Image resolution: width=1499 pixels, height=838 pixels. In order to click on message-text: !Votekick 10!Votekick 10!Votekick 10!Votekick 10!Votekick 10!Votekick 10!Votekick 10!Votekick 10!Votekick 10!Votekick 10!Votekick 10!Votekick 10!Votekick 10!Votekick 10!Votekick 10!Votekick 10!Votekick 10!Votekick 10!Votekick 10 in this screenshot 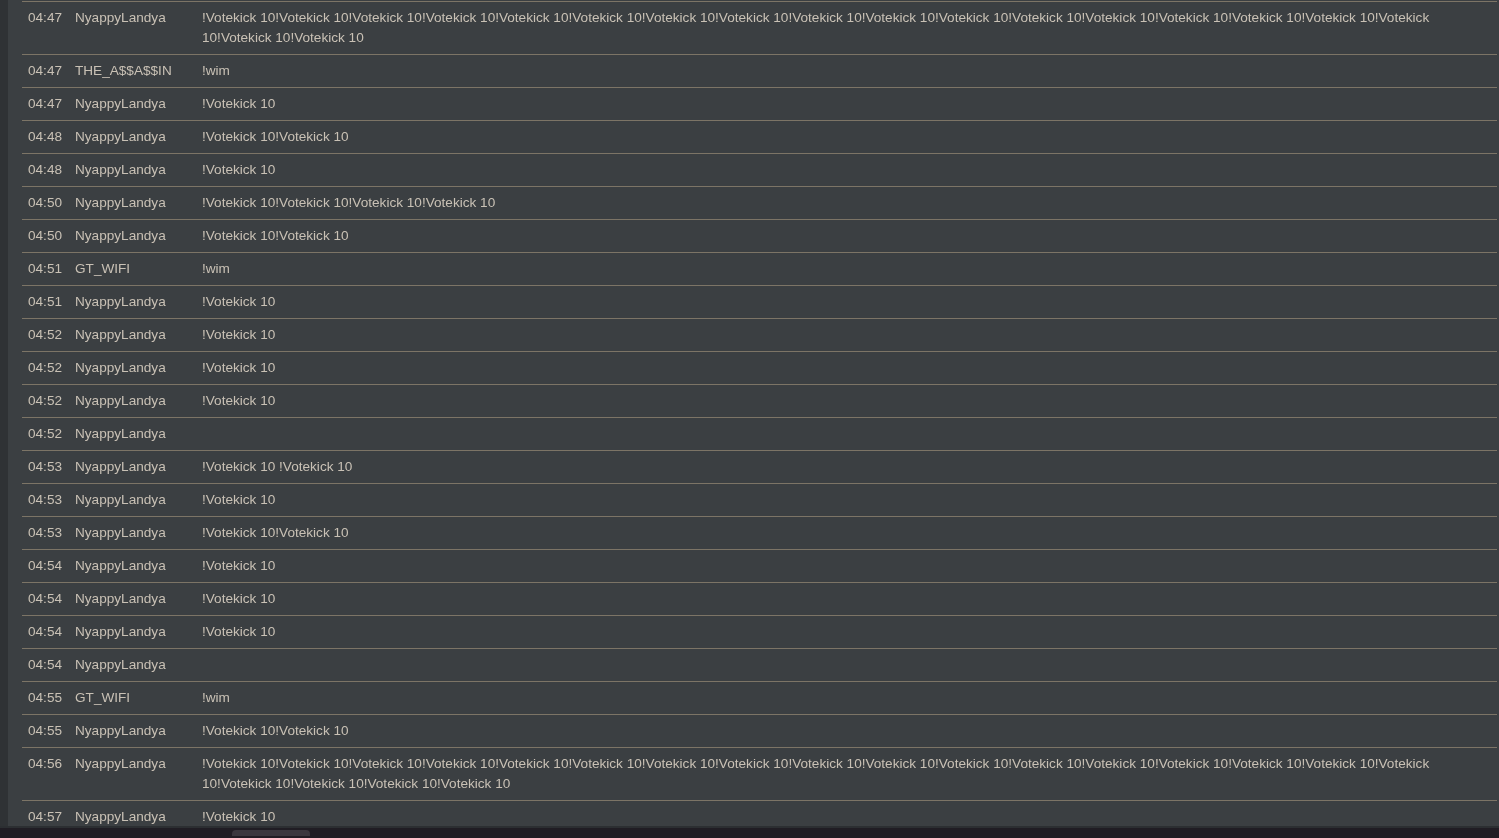, I will do `click(816, 27)`.